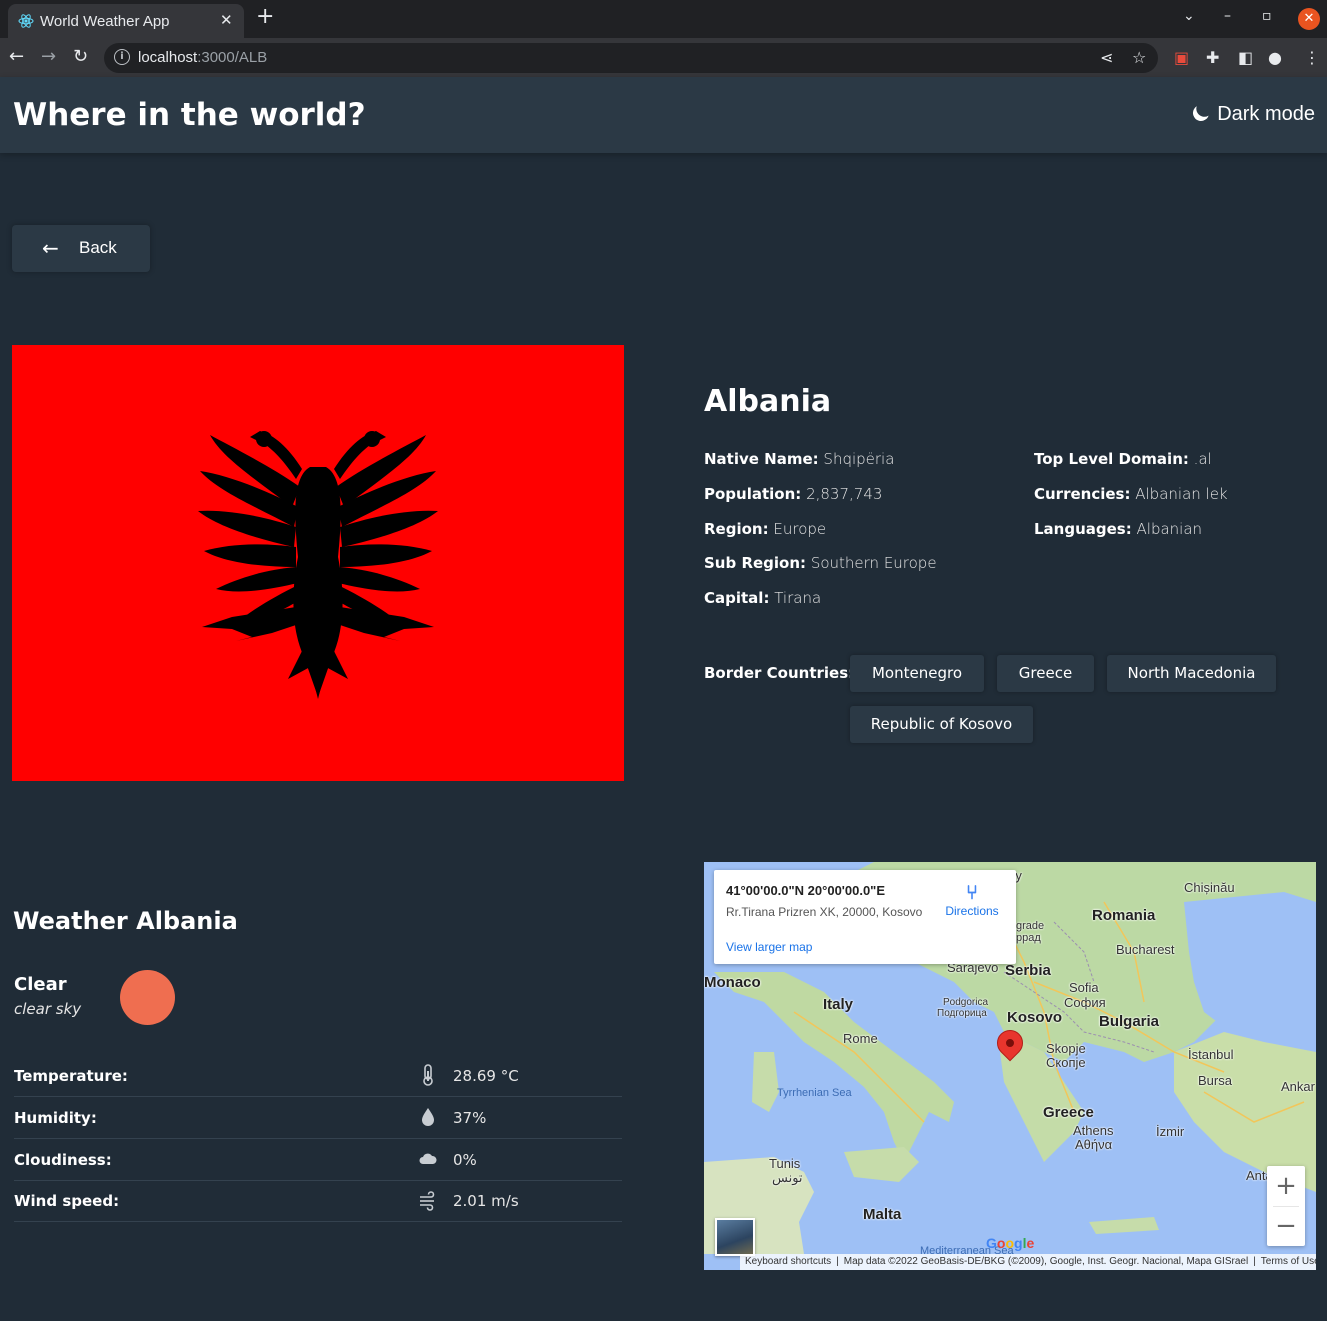 The width and height of the screenshot is (1327, 1321). What do you see at coordinates (98, 247) in the screenshot?
I see `back-button-label: Back` at bounding box center [98, 247].